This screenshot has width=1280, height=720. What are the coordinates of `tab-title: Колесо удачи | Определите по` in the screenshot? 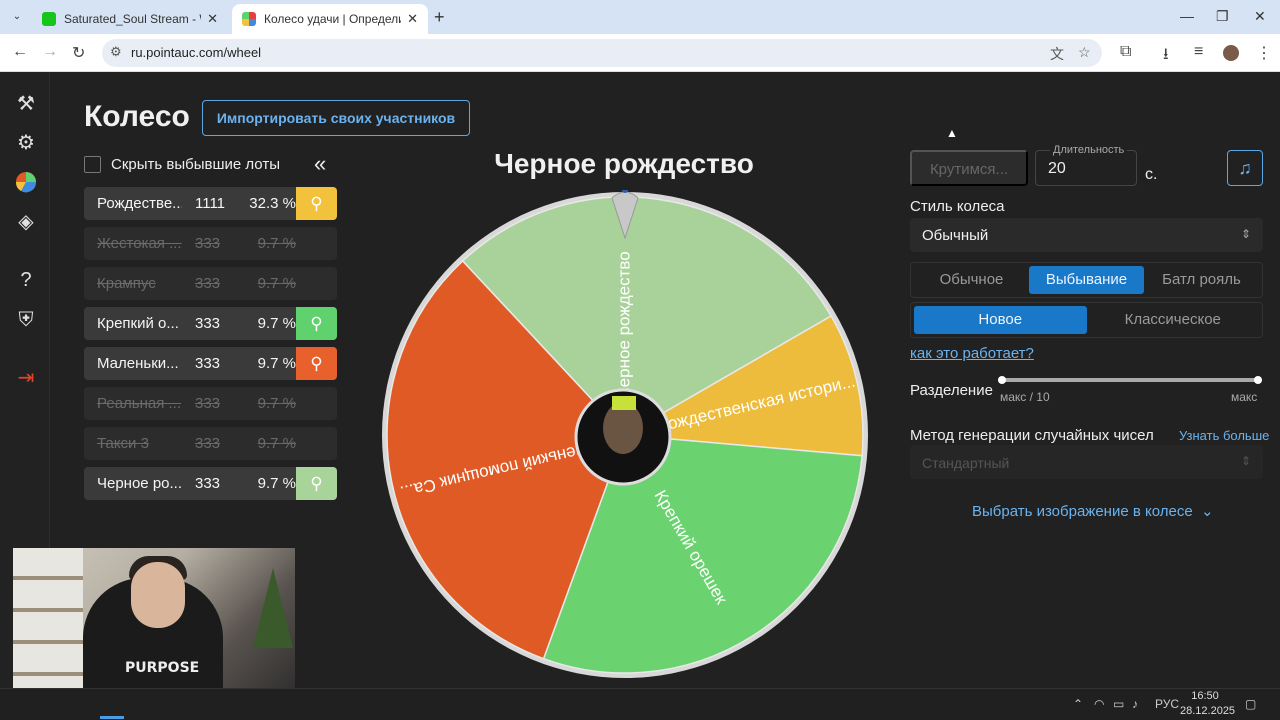 It's located at (332, 19).